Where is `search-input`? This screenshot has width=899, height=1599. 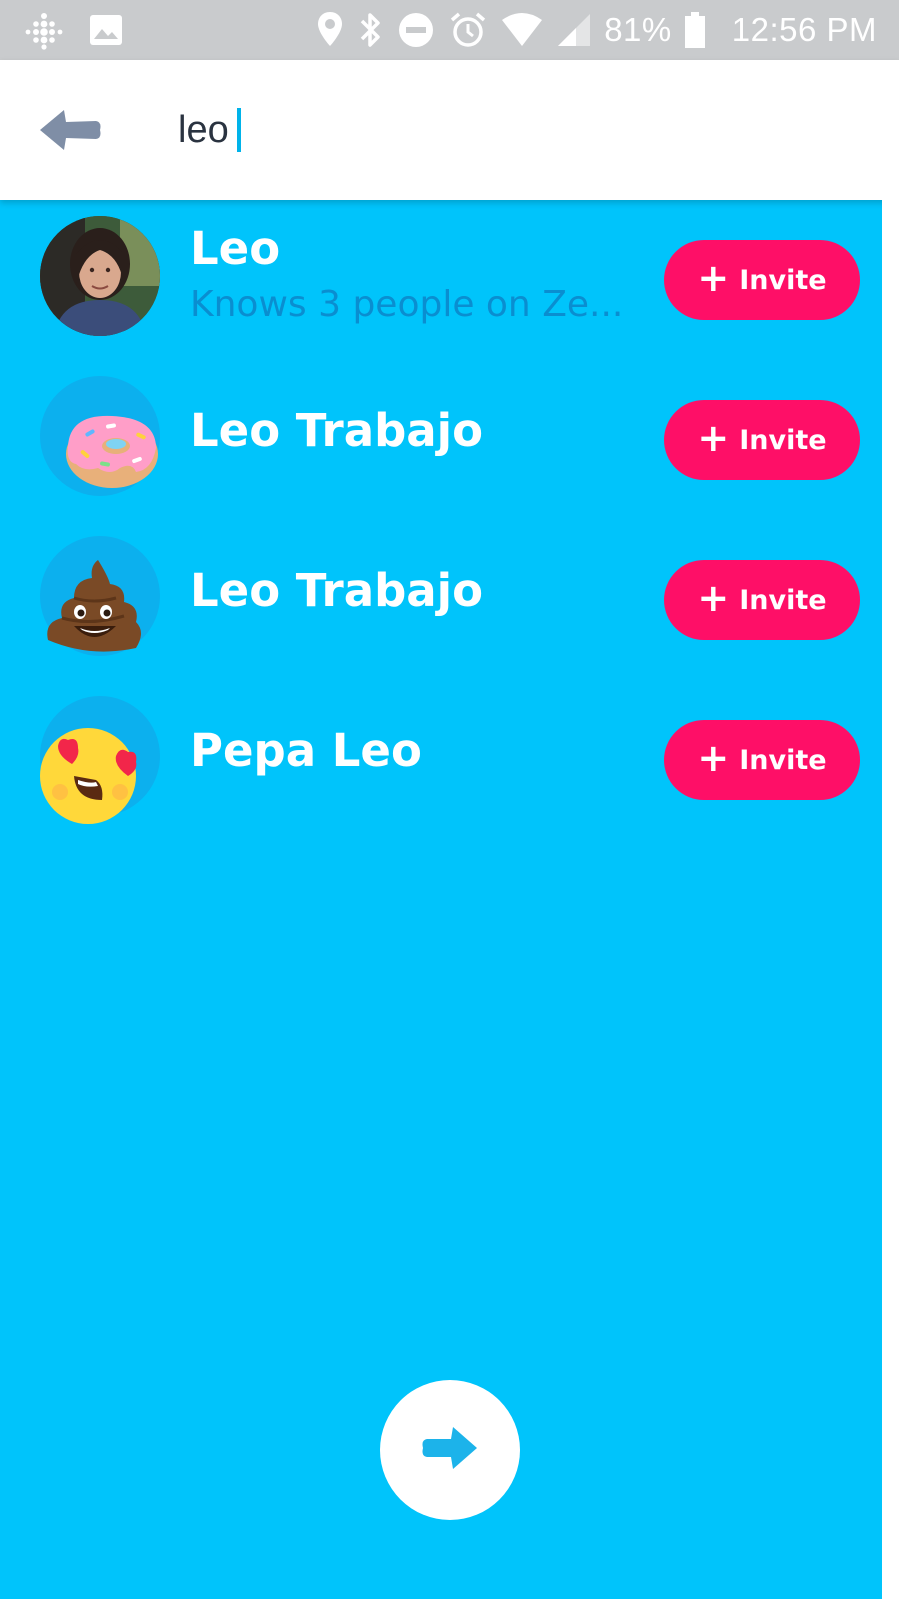
search-input is located at coordinates (478, 130).